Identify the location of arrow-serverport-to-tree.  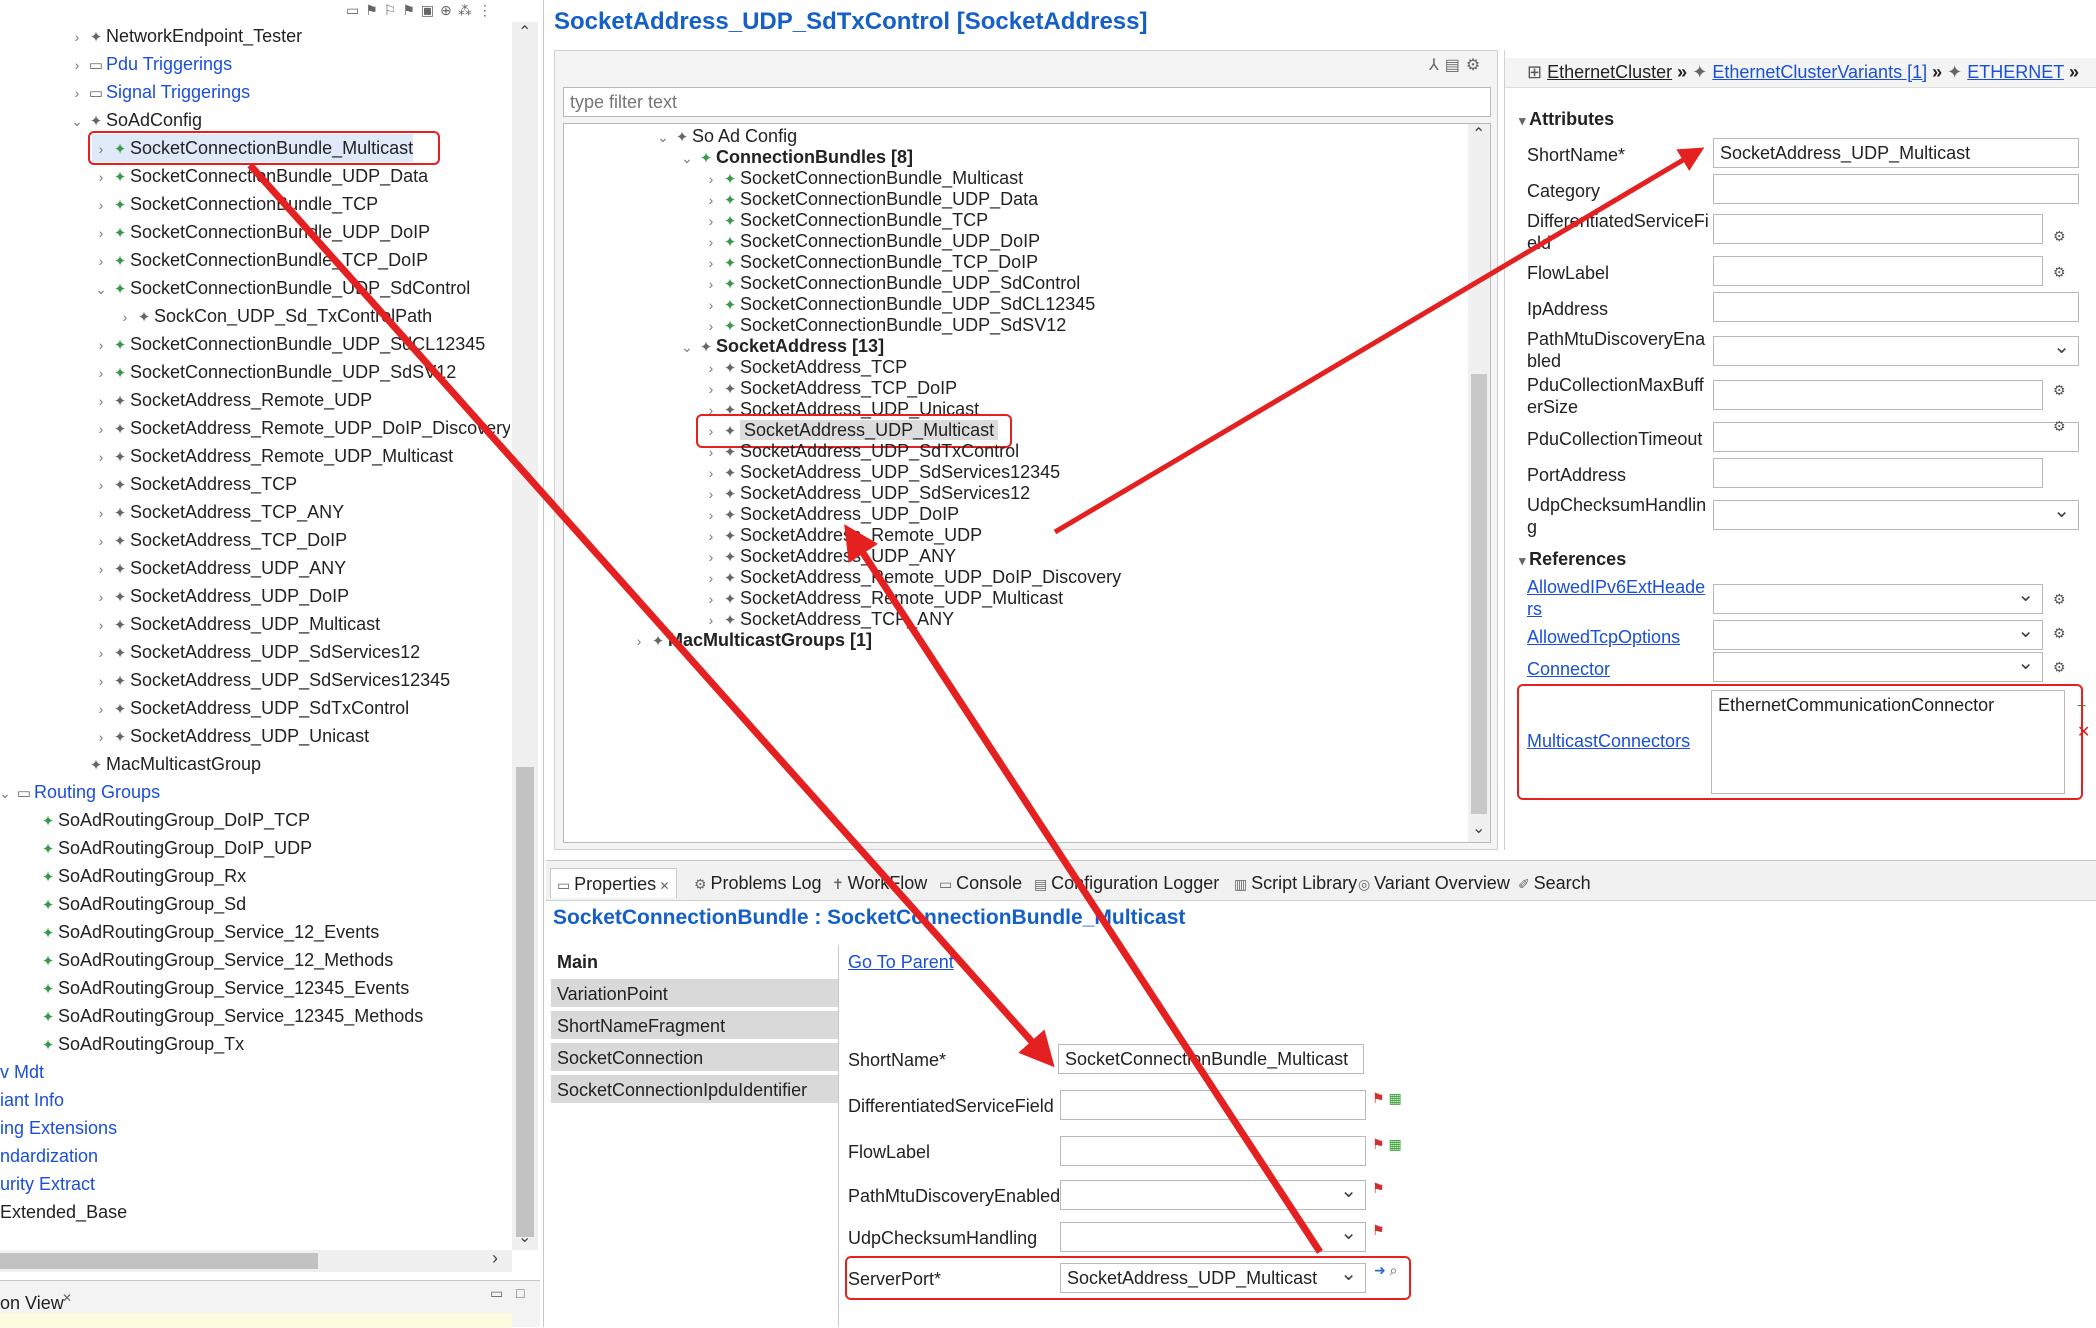
(1083, 889).